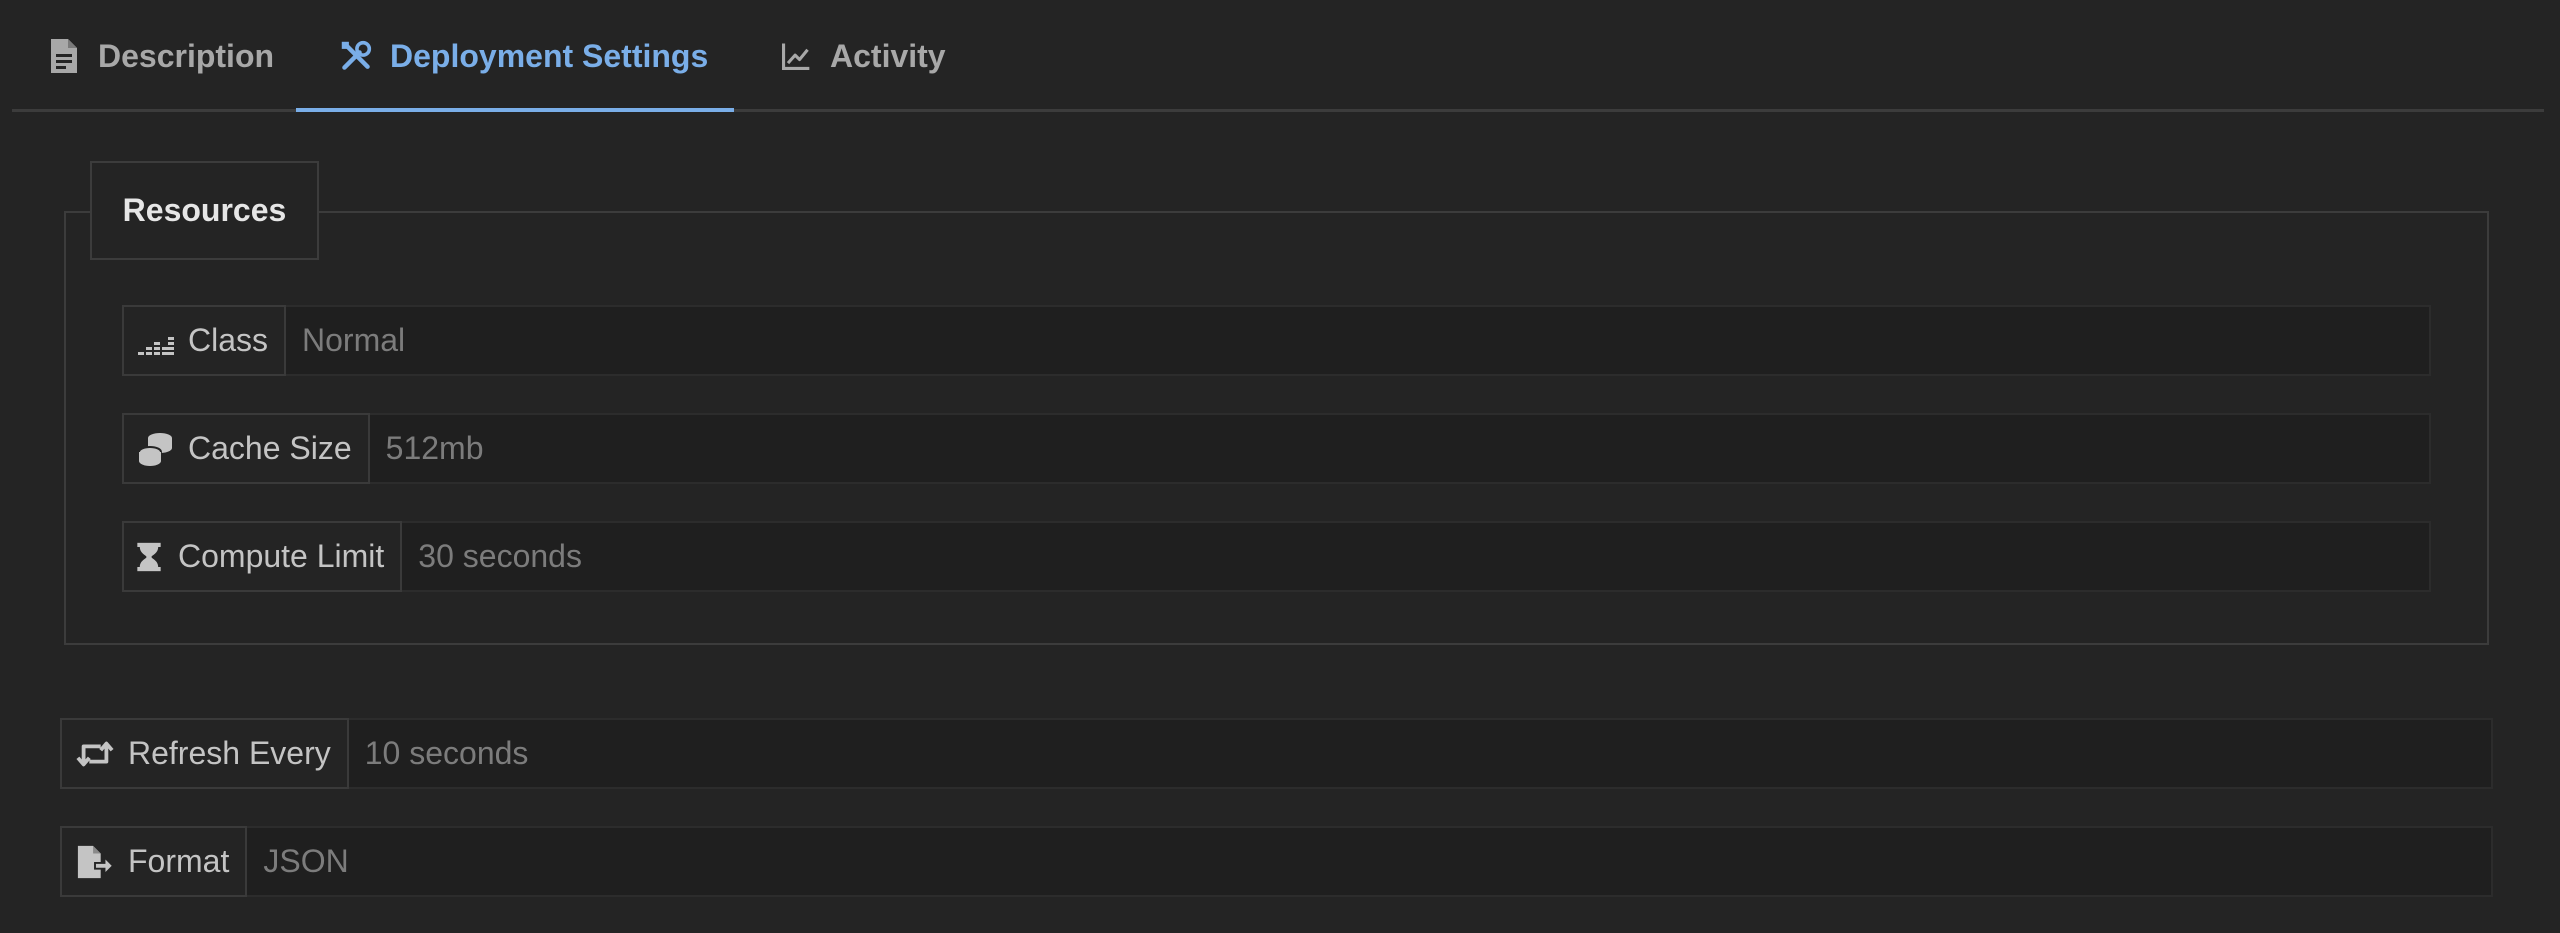  I want to click on tab-bar: Description Deployment Settings Activity, so click(1278, 56).